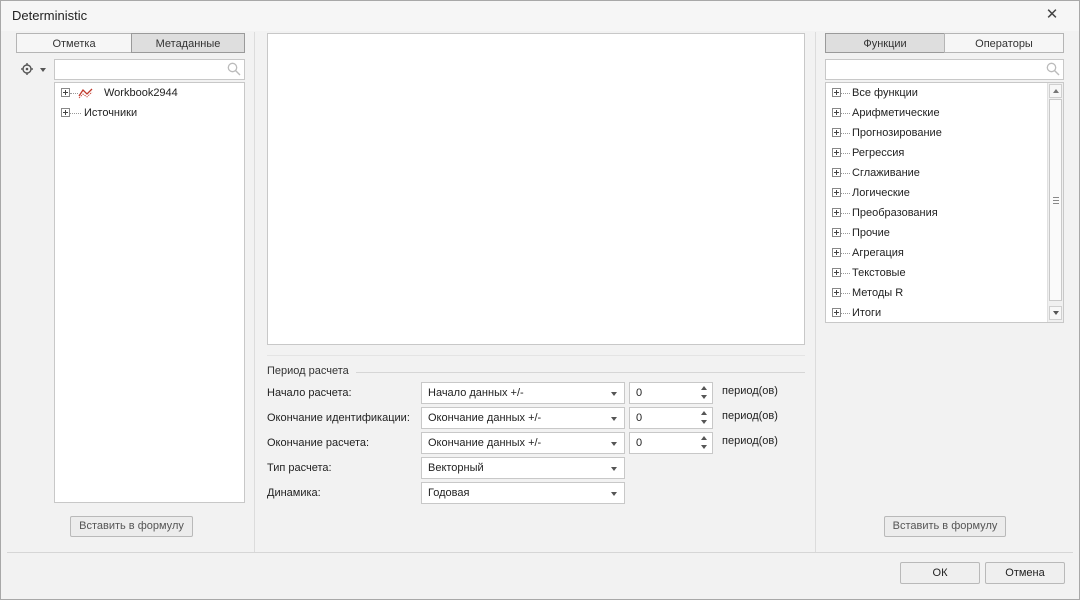 This screenshot has width=1080, height=600. What do you see at coordinates (27, 69) in the screenshot?
I see `gear-icon` at bounding box center [27, 69].